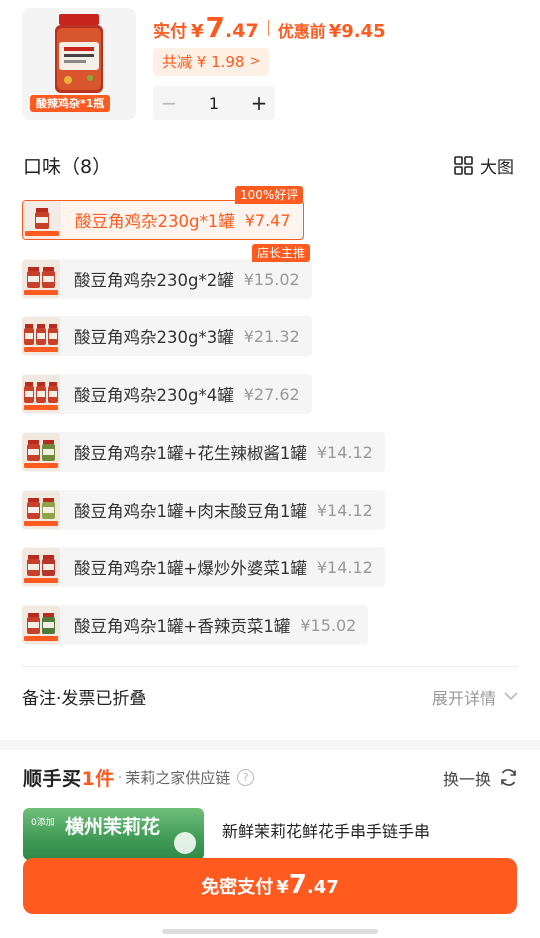 Image resolution: width=540 pixels, height=938 pixels. I want to click on recommend-item-thumbnail: 0添加 横州茉莉花, so click(113, 834).